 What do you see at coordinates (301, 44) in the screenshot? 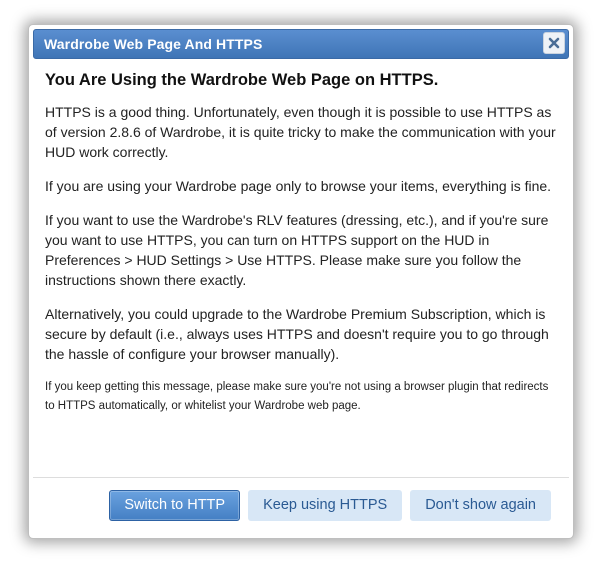
I see `dialog-titlebar: Wardrobe Web Page And HTTPS` at bounding box center [301, 44].